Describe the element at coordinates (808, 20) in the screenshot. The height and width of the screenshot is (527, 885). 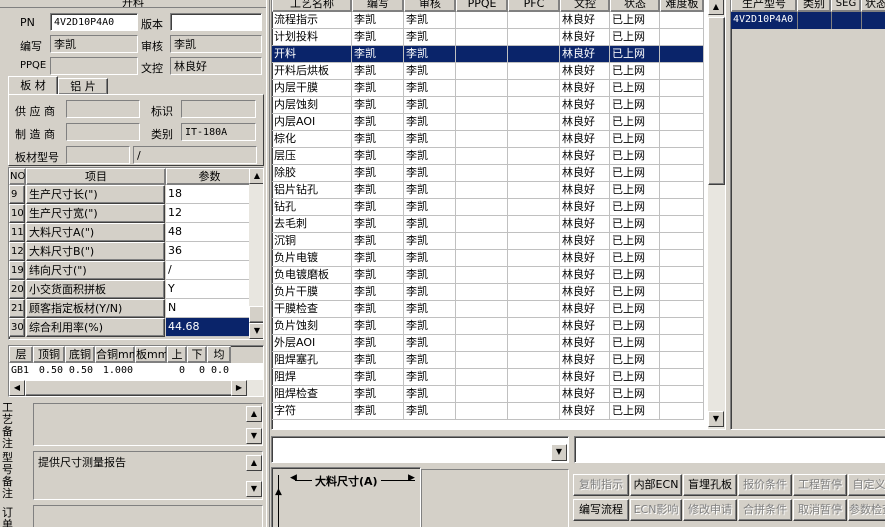
I see `product-row: 4V2D10P4A0` at that location.